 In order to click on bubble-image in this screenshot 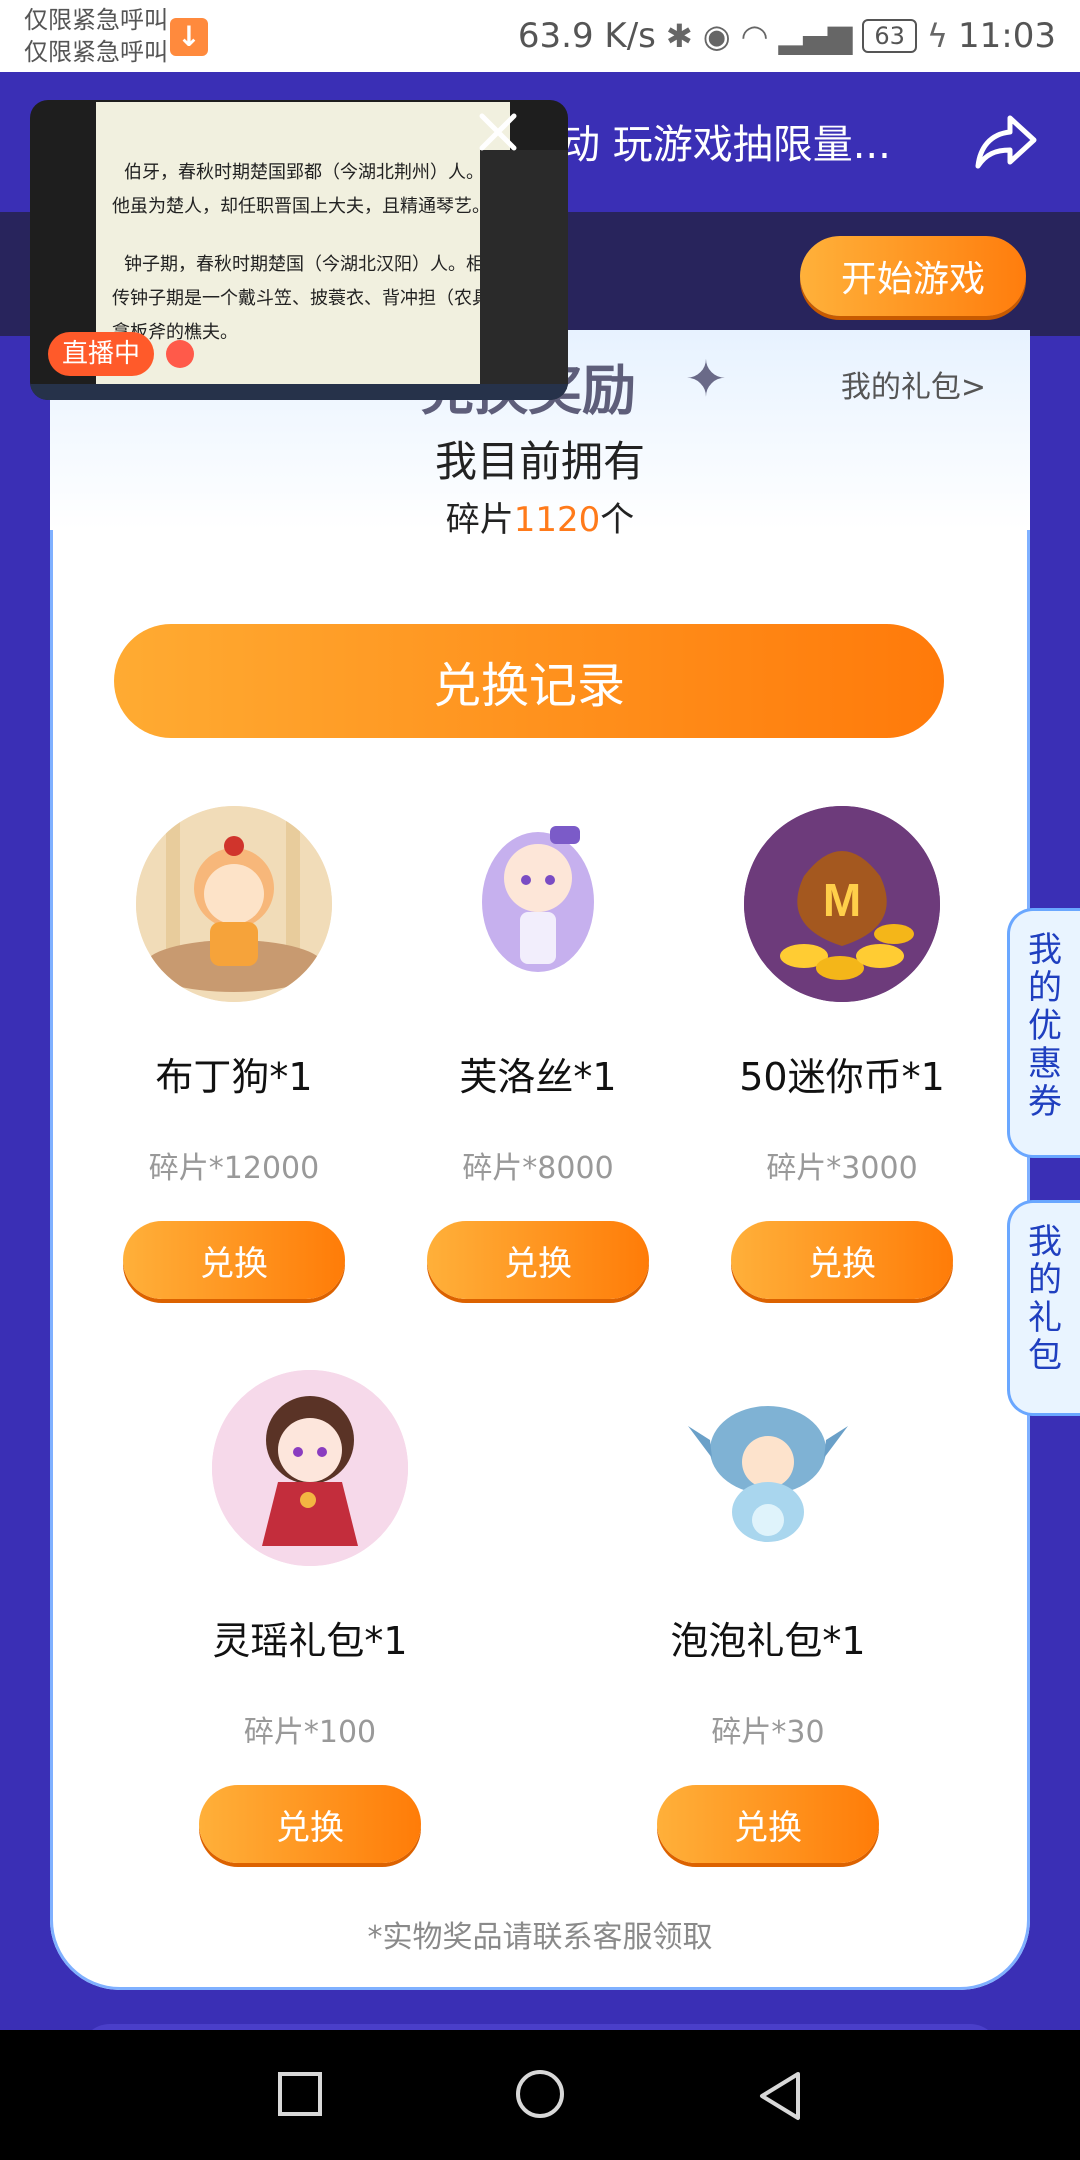, I will do `click(768, 1468)`.